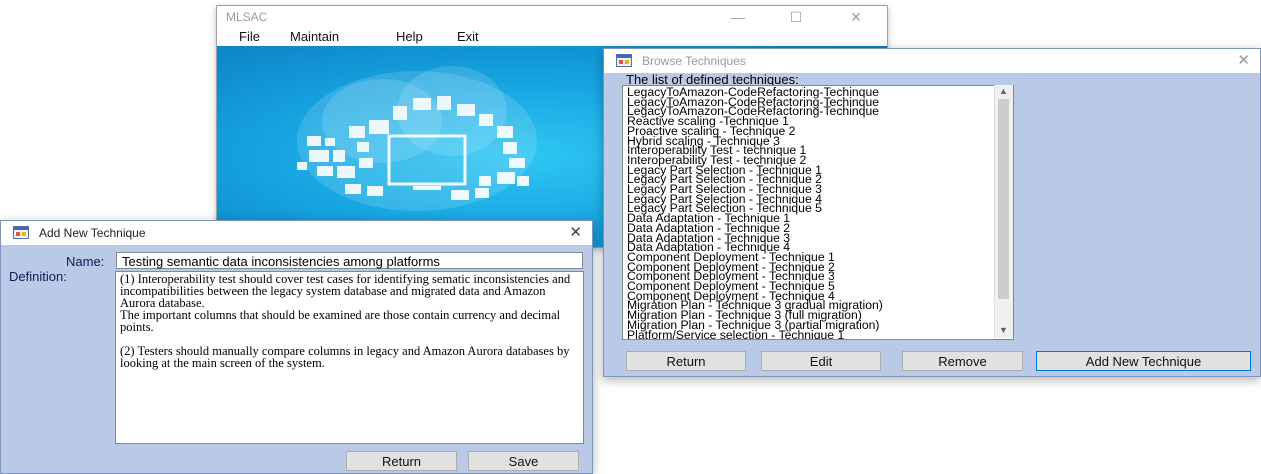  I want to click on add-title-bar: Add New Technique ✕, so click(296, 233).